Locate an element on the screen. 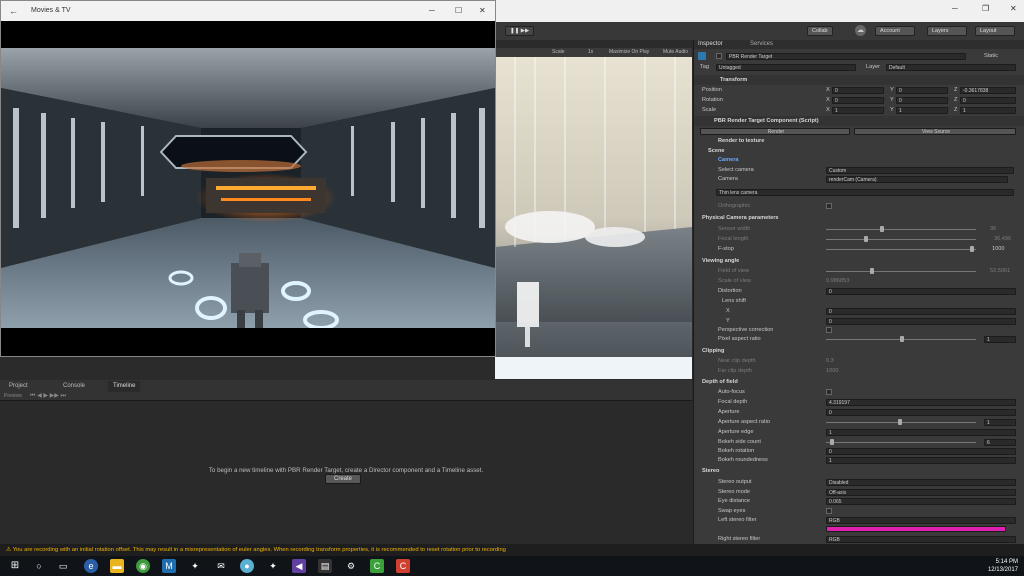  fstop-slider is located at coordinates (901, 249).